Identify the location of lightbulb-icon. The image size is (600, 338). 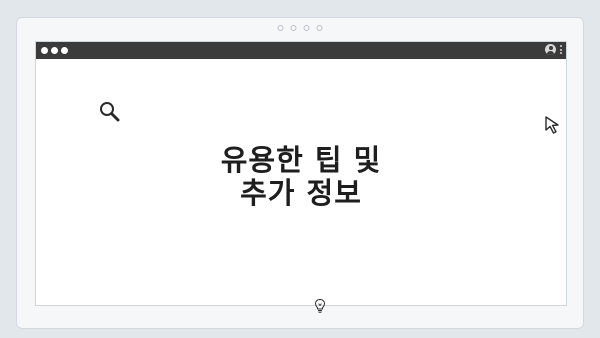
(320, 305).